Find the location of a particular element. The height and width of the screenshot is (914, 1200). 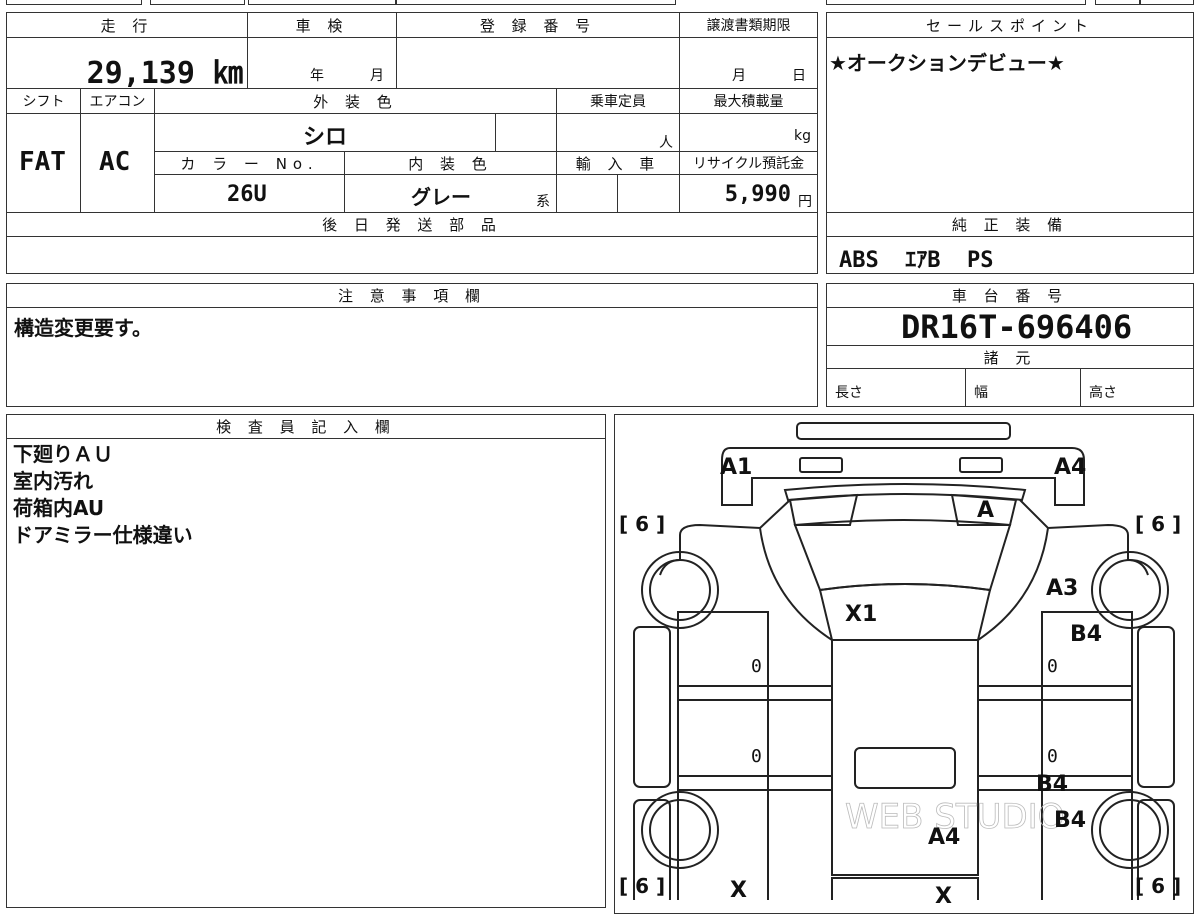

mark-b4-right-middle: B4 is located at coordinates (1052, 784).